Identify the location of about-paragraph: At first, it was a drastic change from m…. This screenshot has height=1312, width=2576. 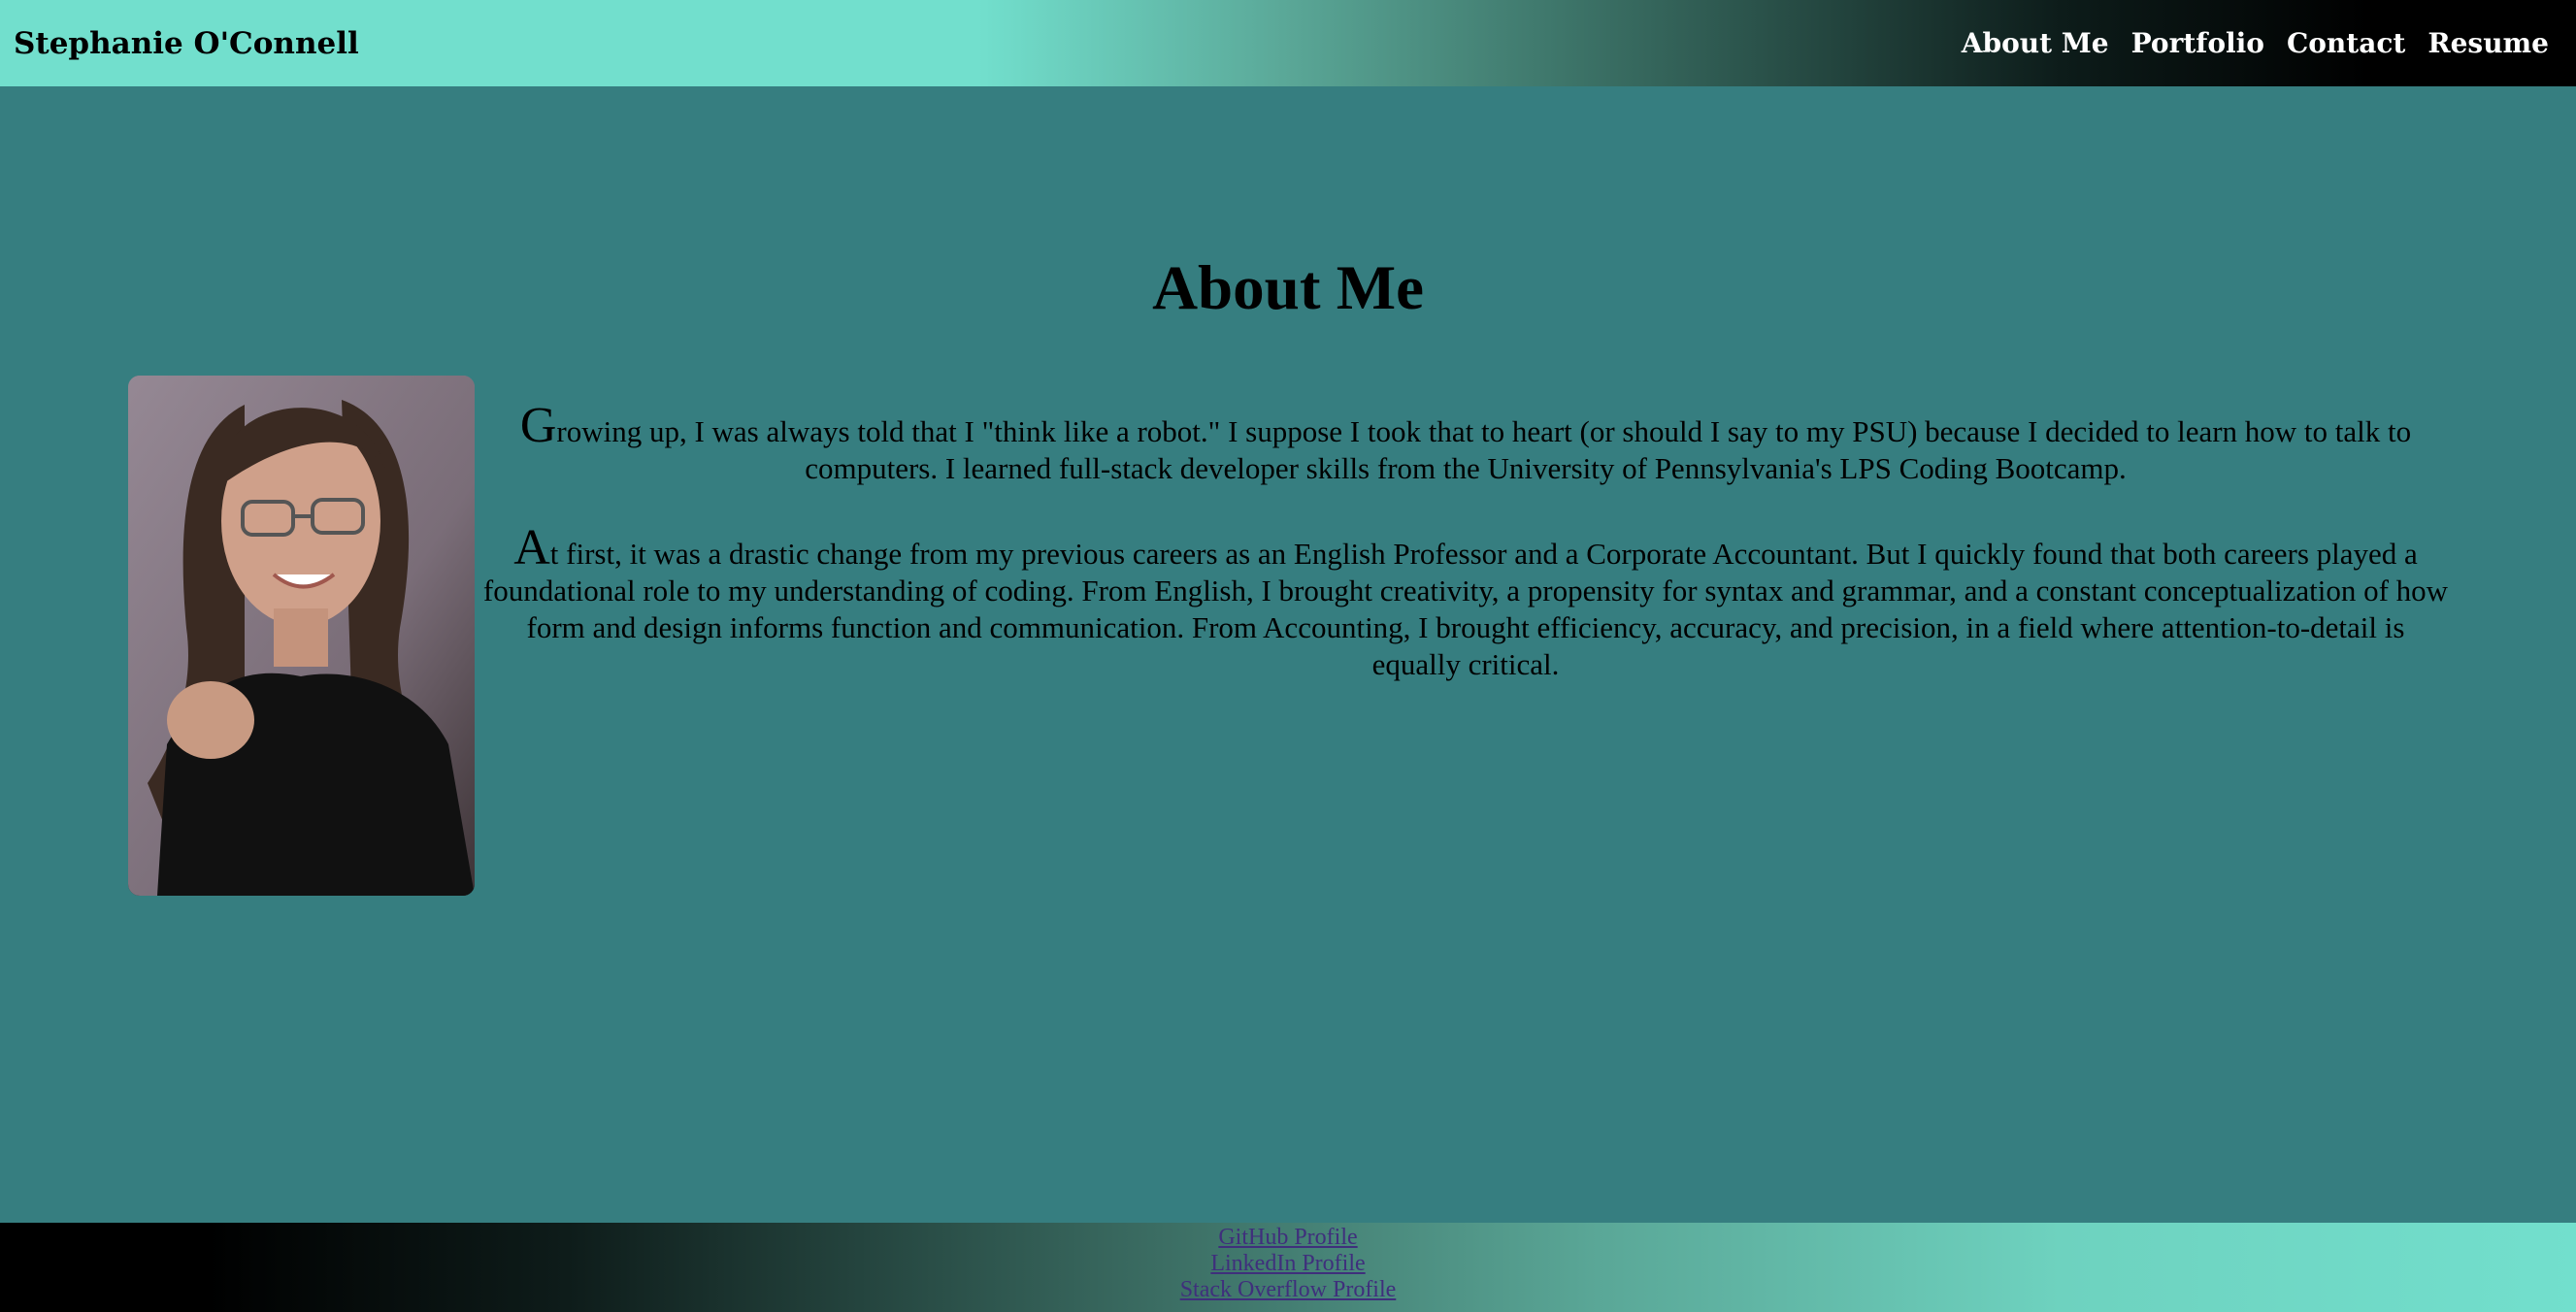
(1466, 603).